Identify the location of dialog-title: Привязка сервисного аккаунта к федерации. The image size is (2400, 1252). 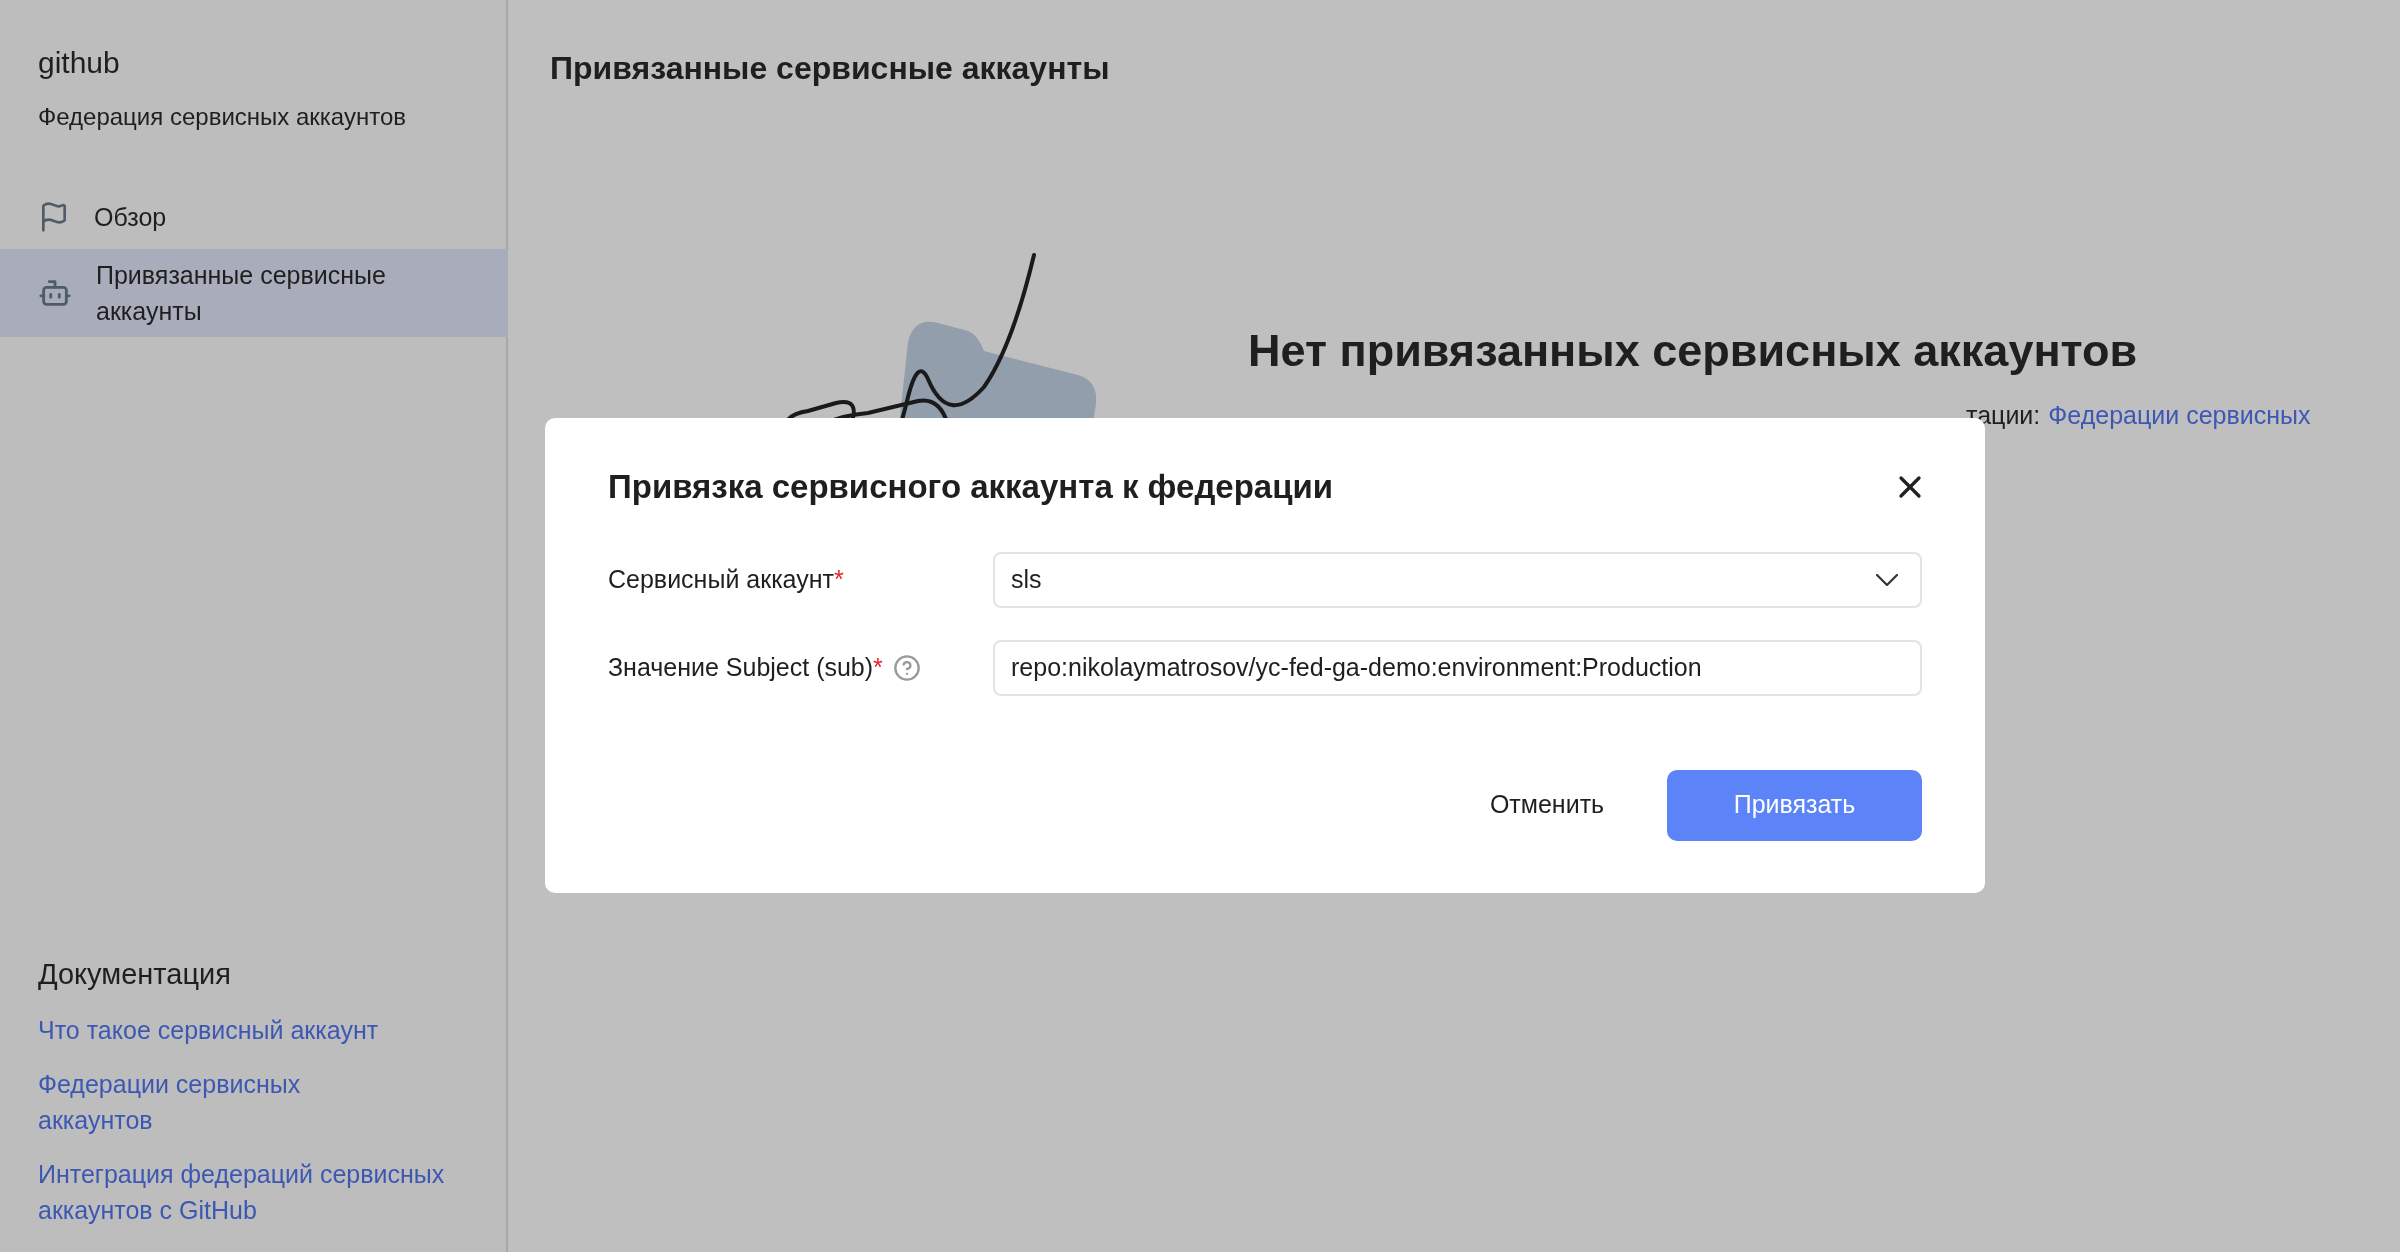
(971, 487).